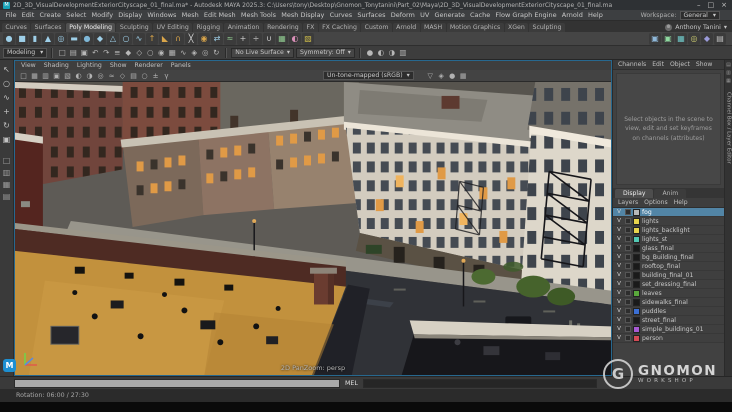 This screenshot has height=412, width=732. I want to click on panel-toolbar-icon: γ, so click(166, 76).